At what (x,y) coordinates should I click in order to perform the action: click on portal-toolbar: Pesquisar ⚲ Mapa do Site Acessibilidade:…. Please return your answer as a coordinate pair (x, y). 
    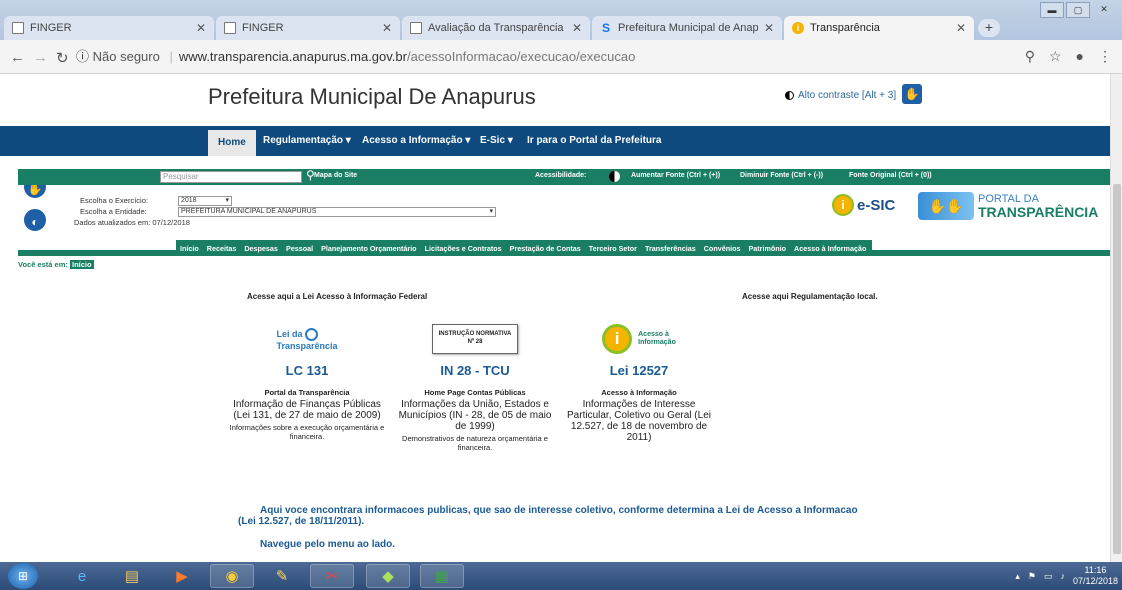
    Looking at the image, I should click on (564, 176).